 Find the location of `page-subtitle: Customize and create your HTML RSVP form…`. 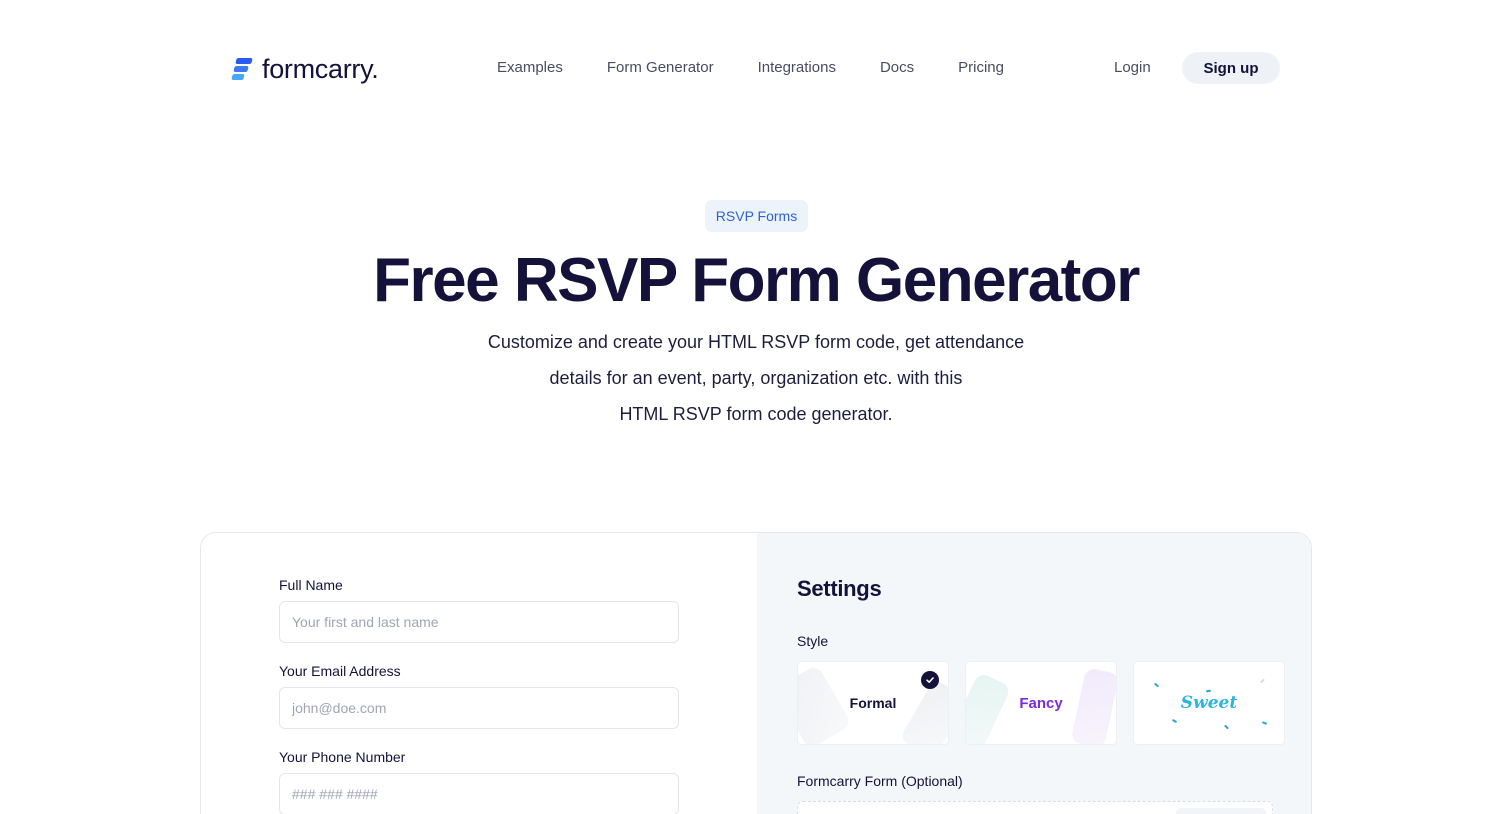

page-subtitle: Customize and create your HTML RSVP form… is located at coordinates (756, 378).